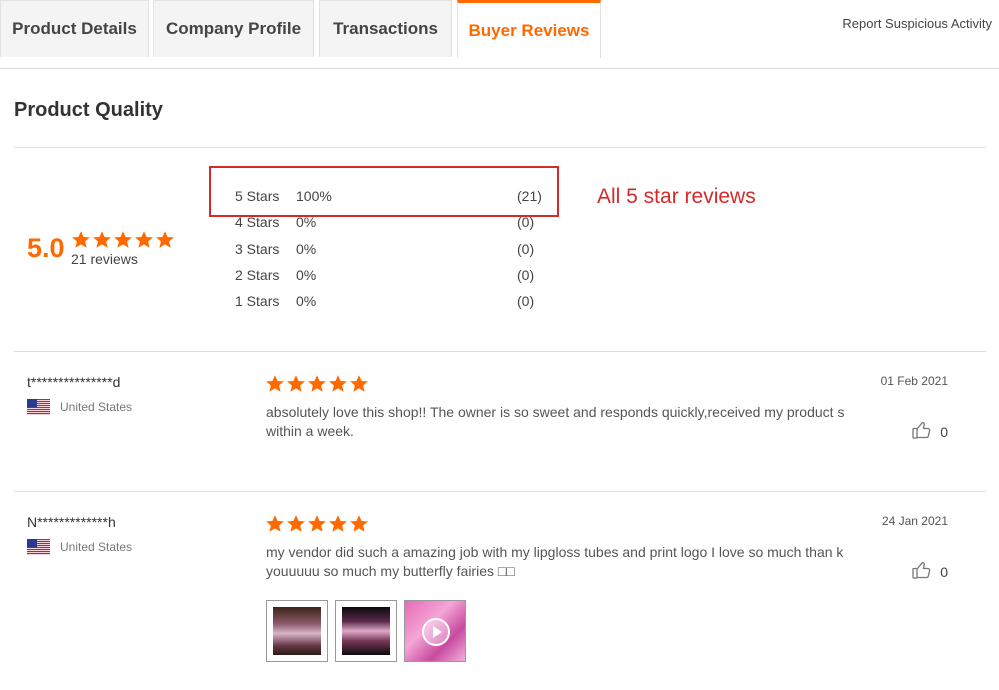  I want to click on breakdown-row-3: 3 Stars 0% (0), so click(390, 251).